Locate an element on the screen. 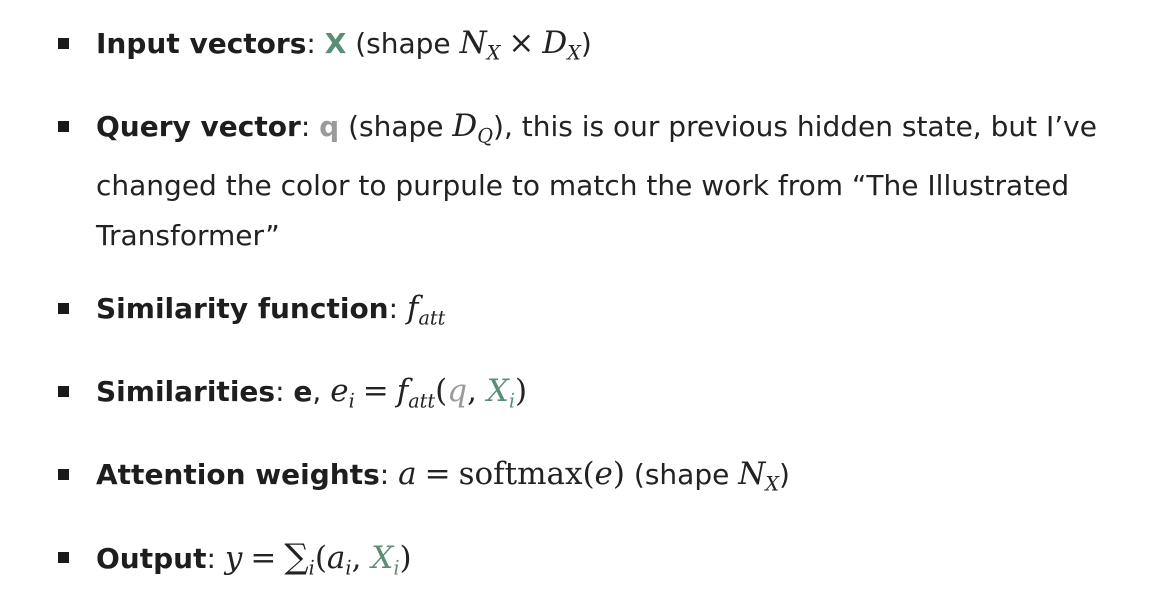 The image size is (1149, 615). math-shape: DQ is located at coordinates (473, 127).